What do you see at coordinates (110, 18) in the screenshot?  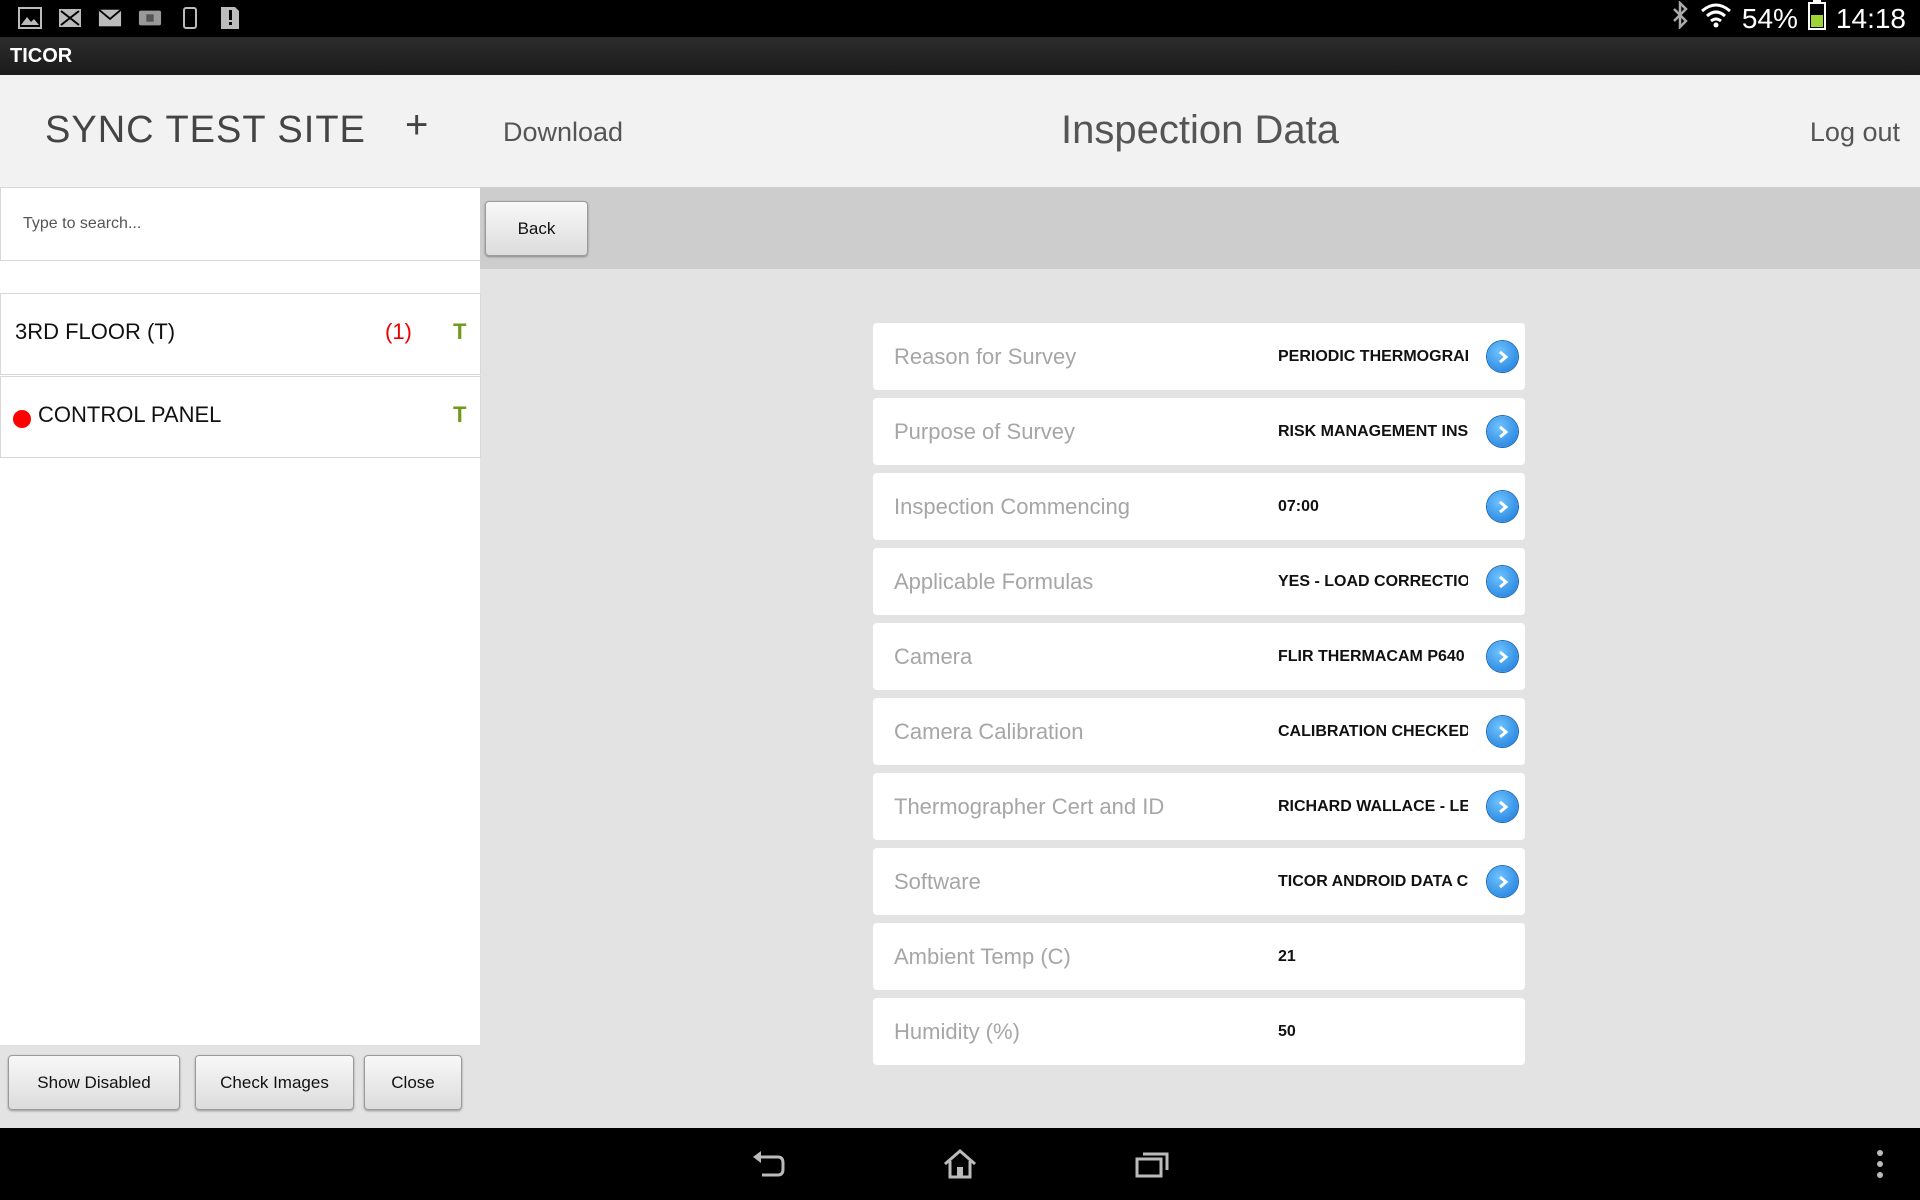 I see `mail-icon` at bounding box center [110, 18].